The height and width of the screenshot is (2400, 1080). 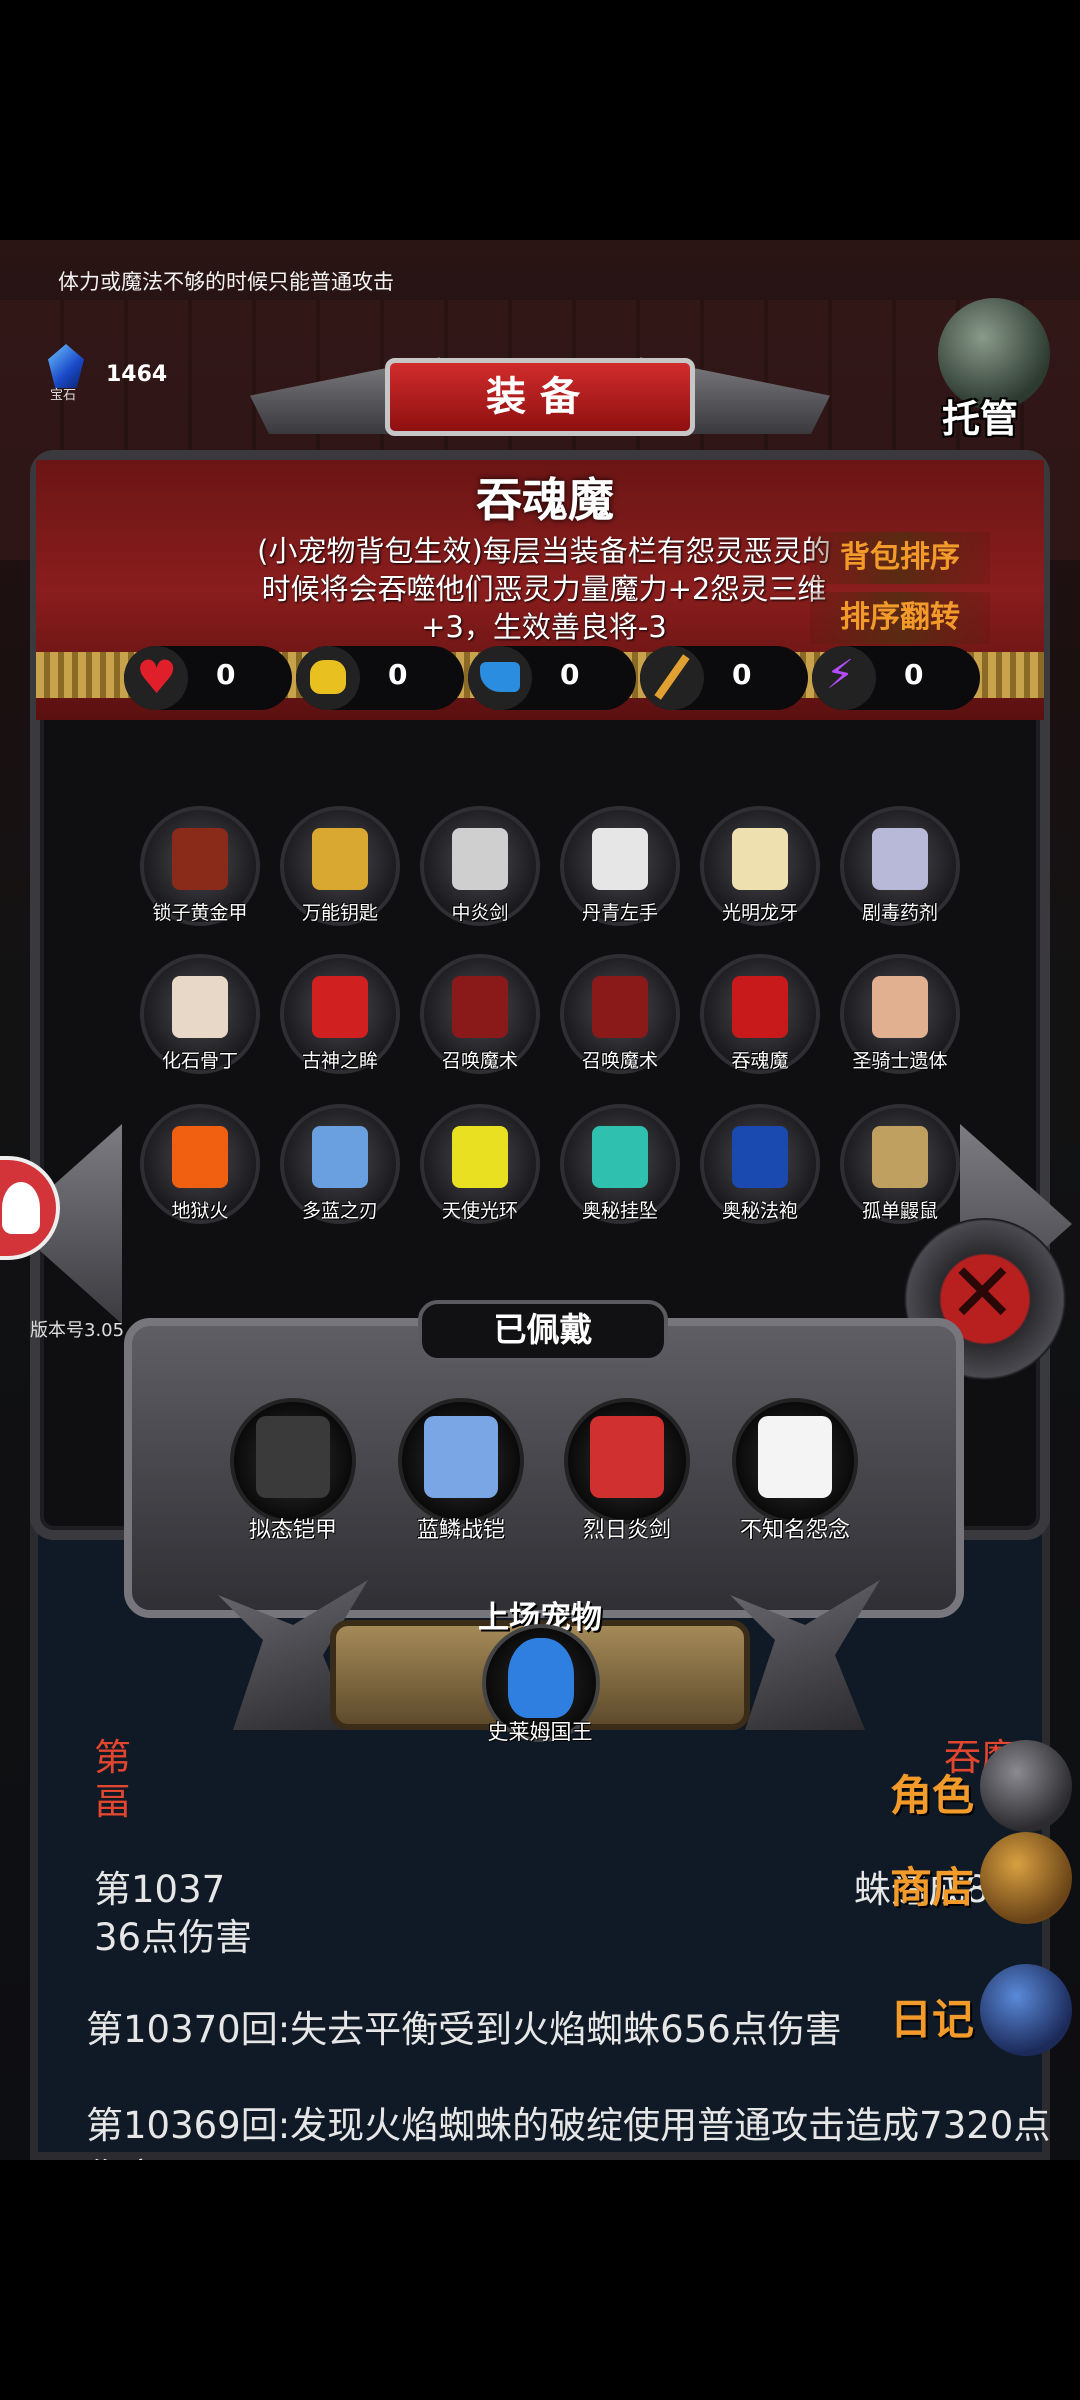 What do you see at coordinates (339, 1061) in the screenshot?
I see `inventory-item-label: 古神之眸` at bounding box center [339, 1061].